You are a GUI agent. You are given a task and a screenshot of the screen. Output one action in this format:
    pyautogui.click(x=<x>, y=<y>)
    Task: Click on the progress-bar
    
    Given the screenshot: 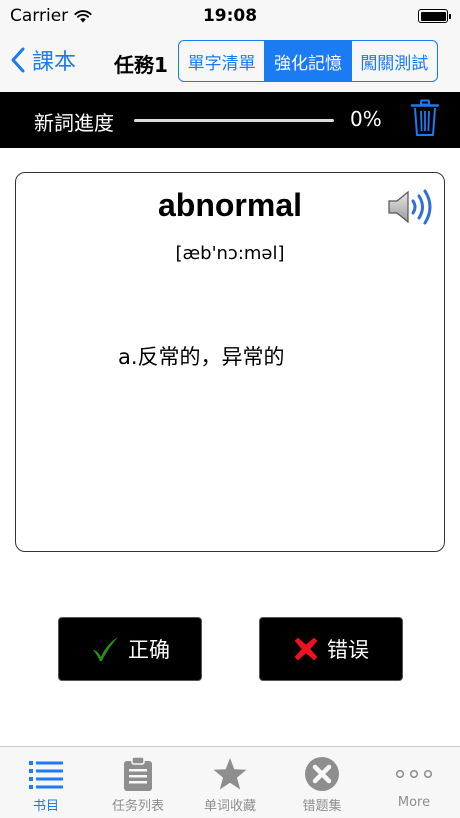 What is the action you would take?
    pyautogui.click(x=234, y=120)
    